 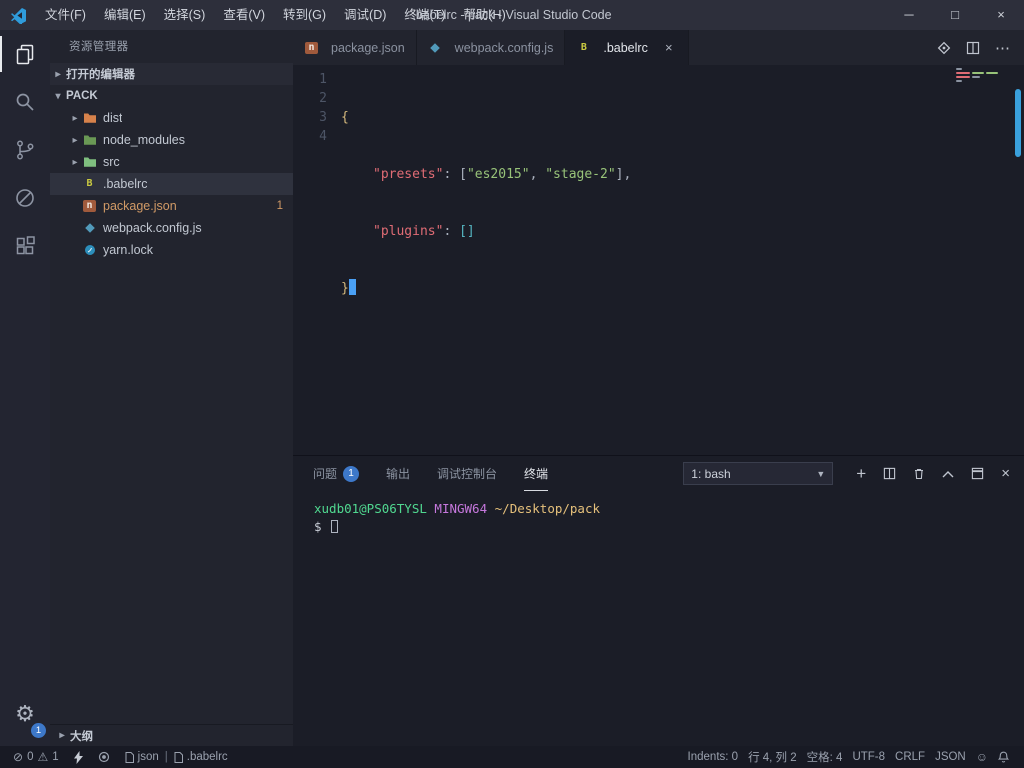 What do you see at coordinates (430, 474) in the screenshot?
I see `panel-tabs: 问题 1 输出 调试控制台 终端` at bounding box center [430, 474].